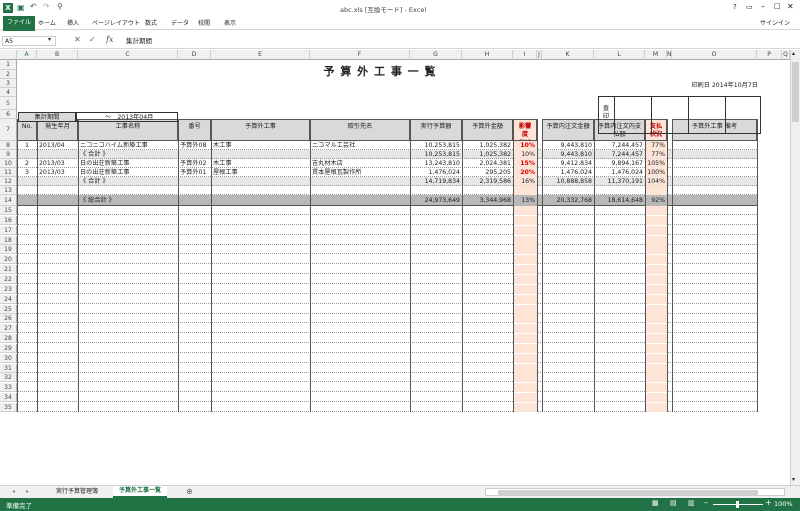 The height and width of the screenshot is (511, 800). I want to click on tab-data: データ, so click(180, 22).